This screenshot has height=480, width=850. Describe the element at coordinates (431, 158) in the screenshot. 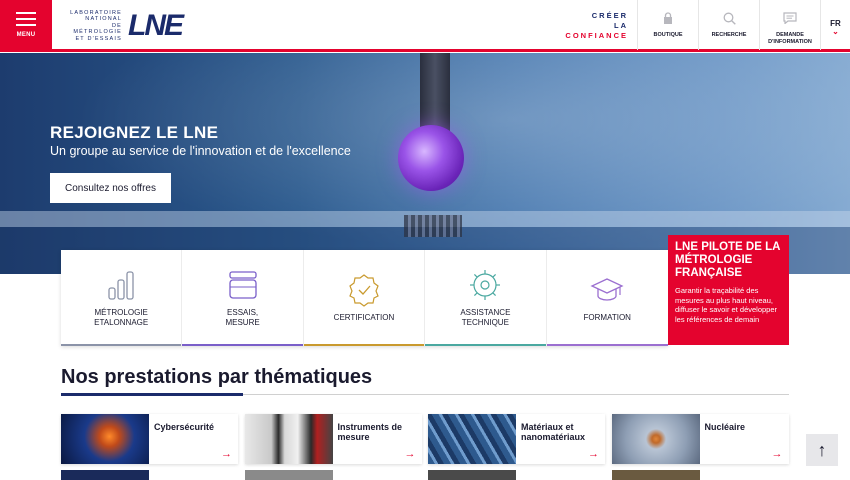

I see `hero-image-droplet` at that location.